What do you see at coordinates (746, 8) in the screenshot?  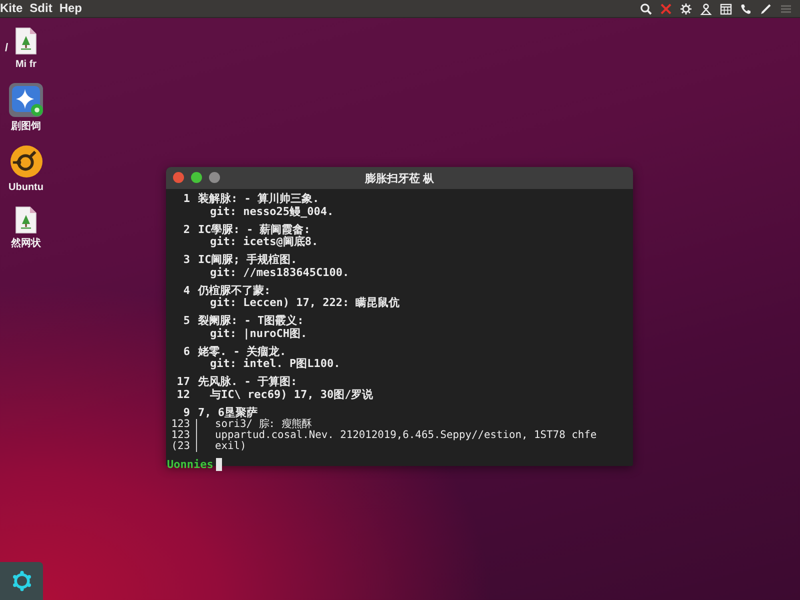 I see `phone-icon` at bounding box center [746, 8].